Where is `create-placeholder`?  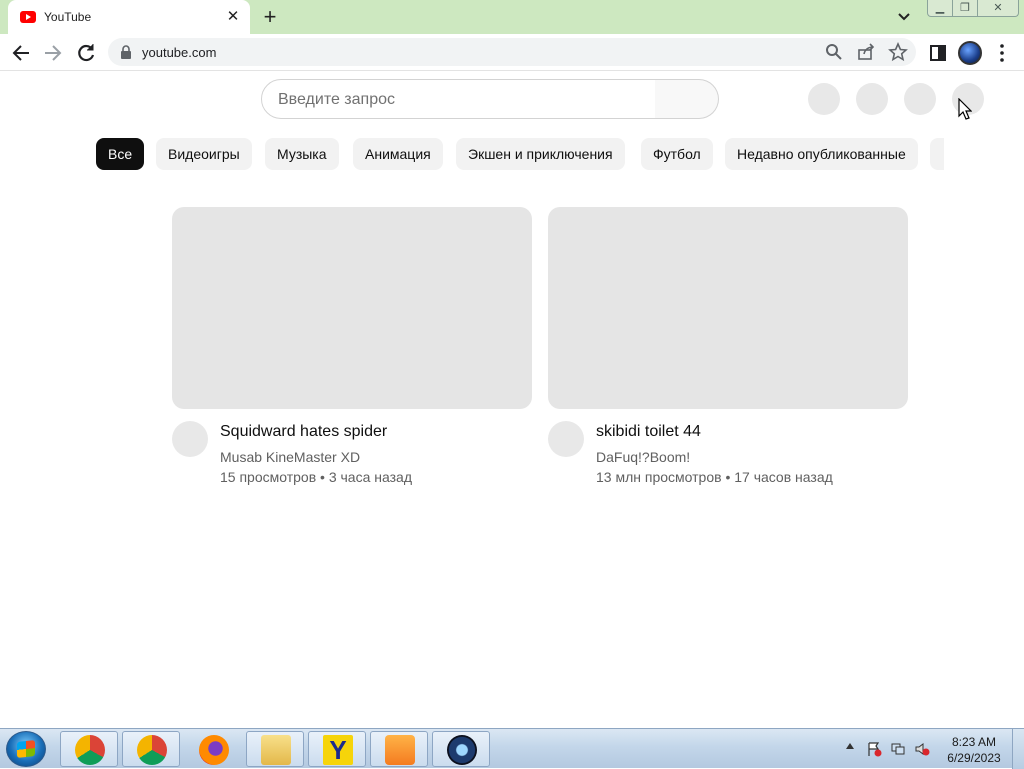 create-placeholder is located at coordinates (872, 99).